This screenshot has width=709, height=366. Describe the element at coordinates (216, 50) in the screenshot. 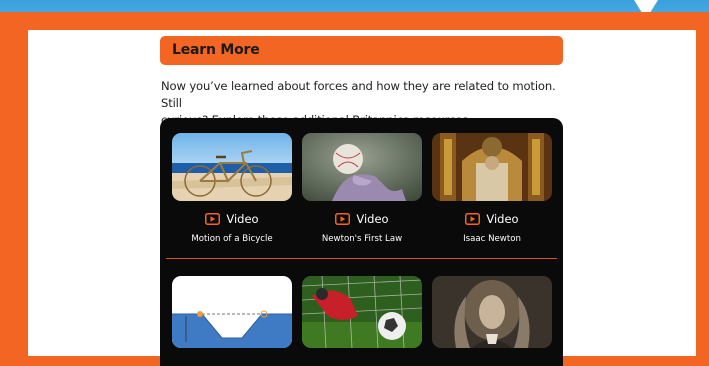

I see `section-title: Learn More` at that location.